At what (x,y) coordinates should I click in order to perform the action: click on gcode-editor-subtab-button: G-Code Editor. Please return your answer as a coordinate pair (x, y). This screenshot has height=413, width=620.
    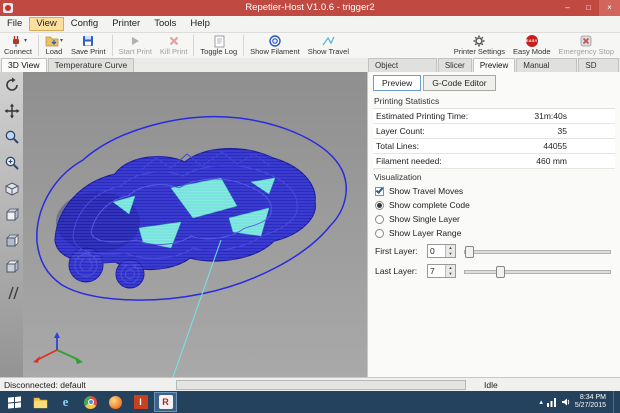
    Looking at the image, I should click on (459, 83).